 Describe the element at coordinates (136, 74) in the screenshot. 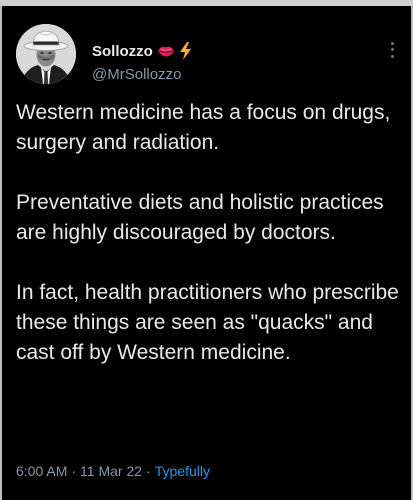

I see `author-handle: @MrSollozzo` at that location.